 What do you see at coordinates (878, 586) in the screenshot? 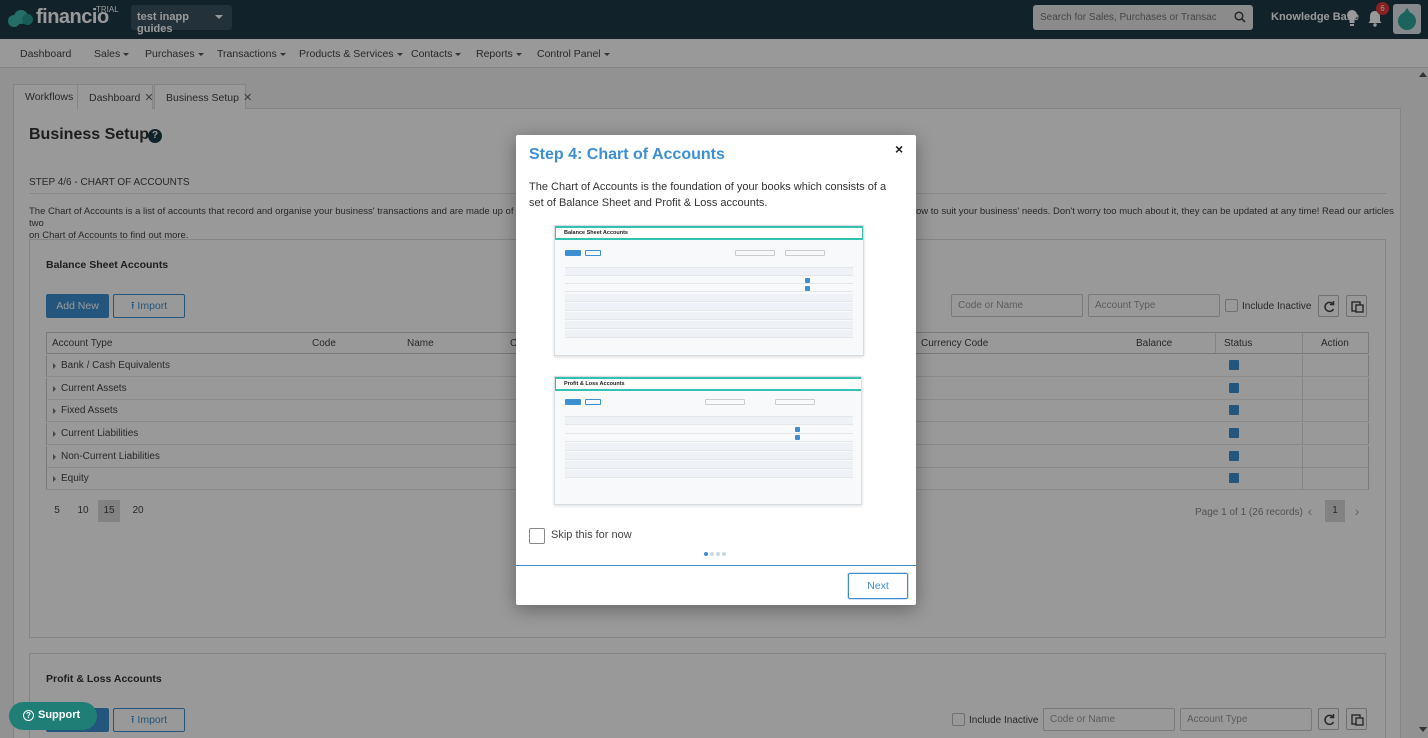
I see `next-button: Next` at bounding box center [878, 586].